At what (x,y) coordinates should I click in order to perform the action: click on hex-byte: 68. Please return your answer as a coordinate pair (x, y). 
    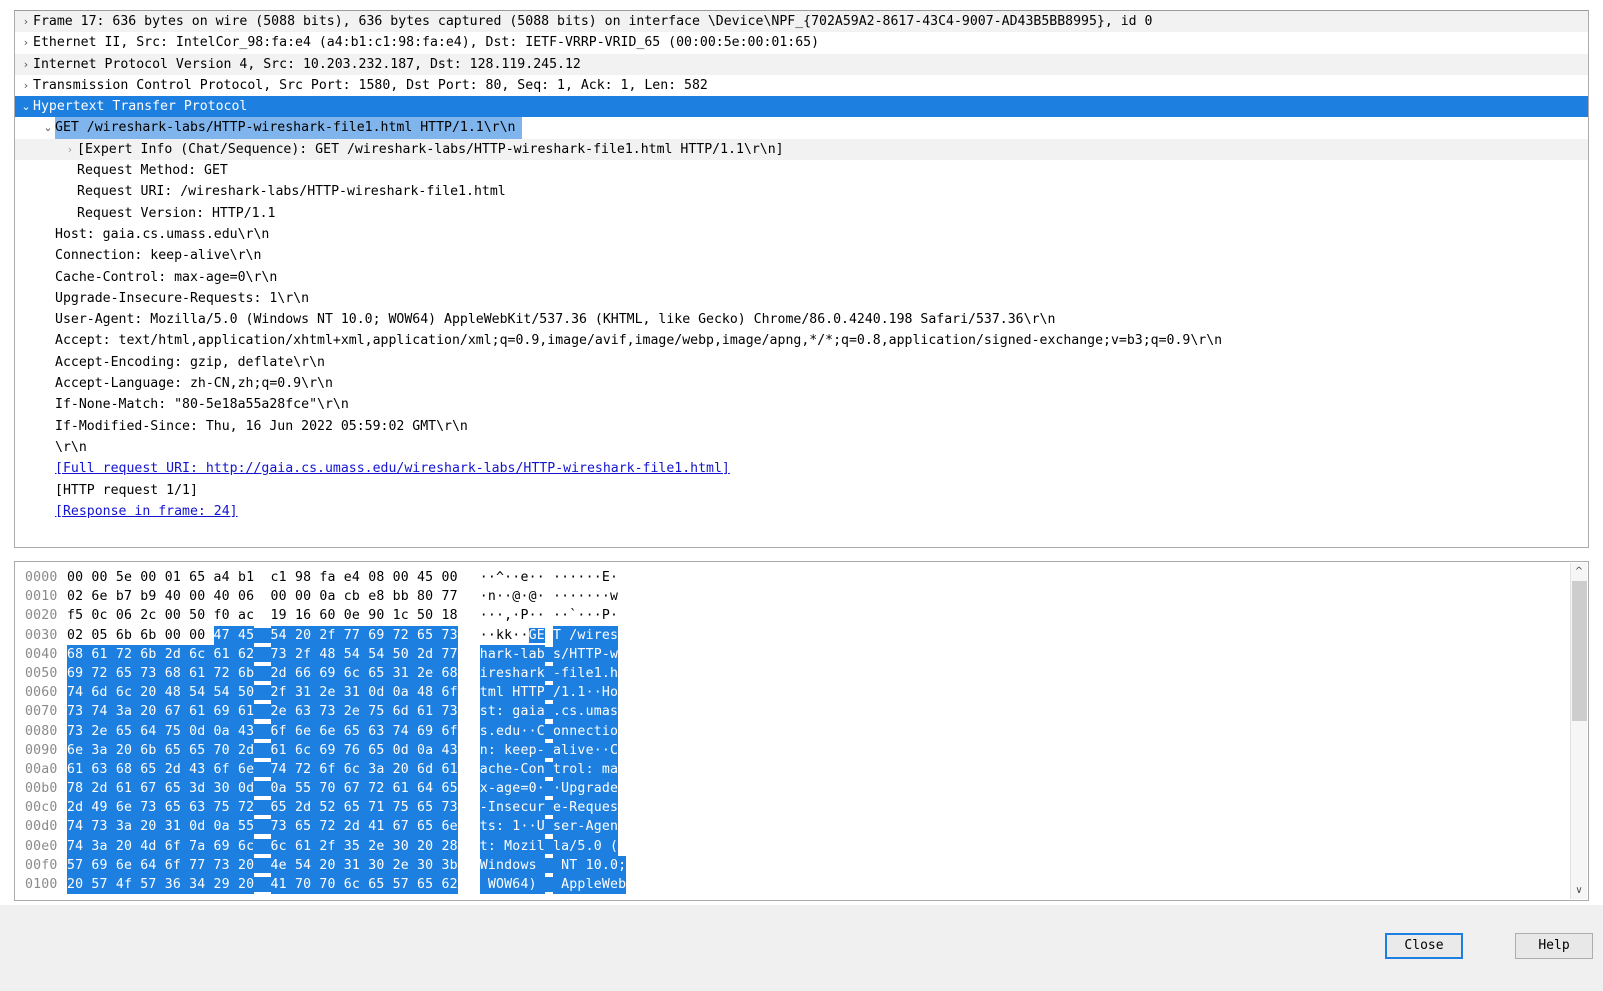
    Looking at the image, I should click on (449, 673).